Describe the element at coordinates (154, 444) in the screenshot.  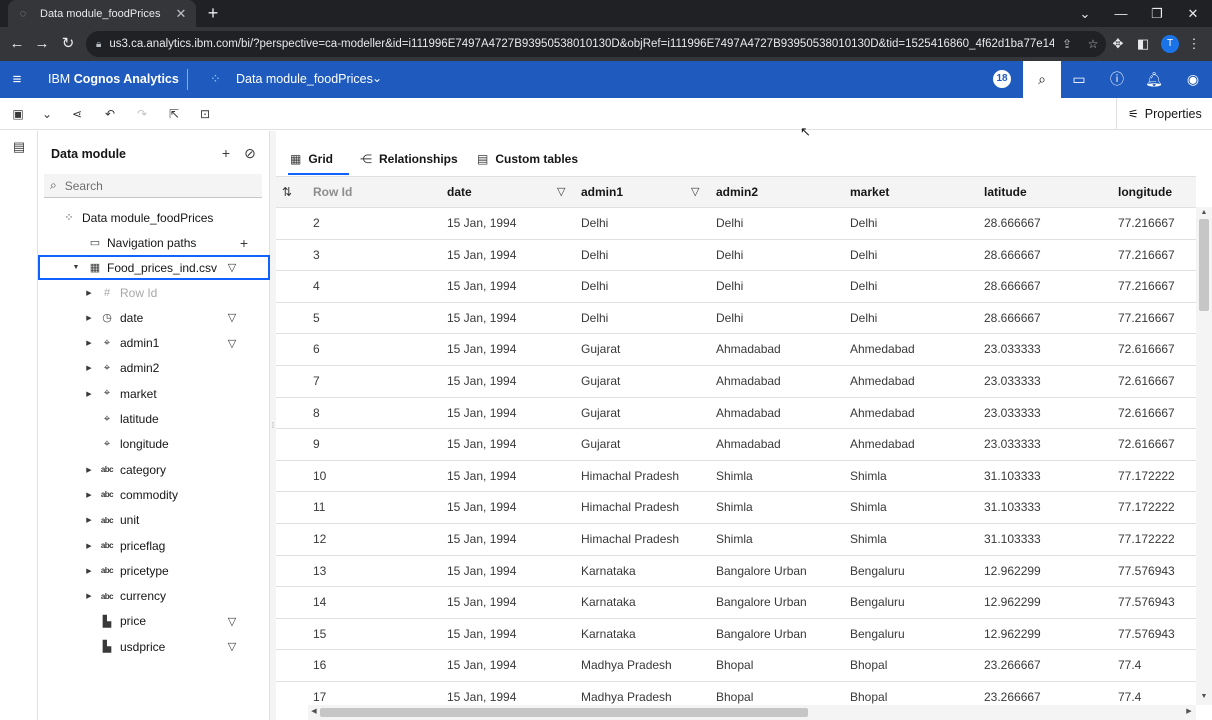
I see `tree-item-field: ⌖ longitude` at that location.